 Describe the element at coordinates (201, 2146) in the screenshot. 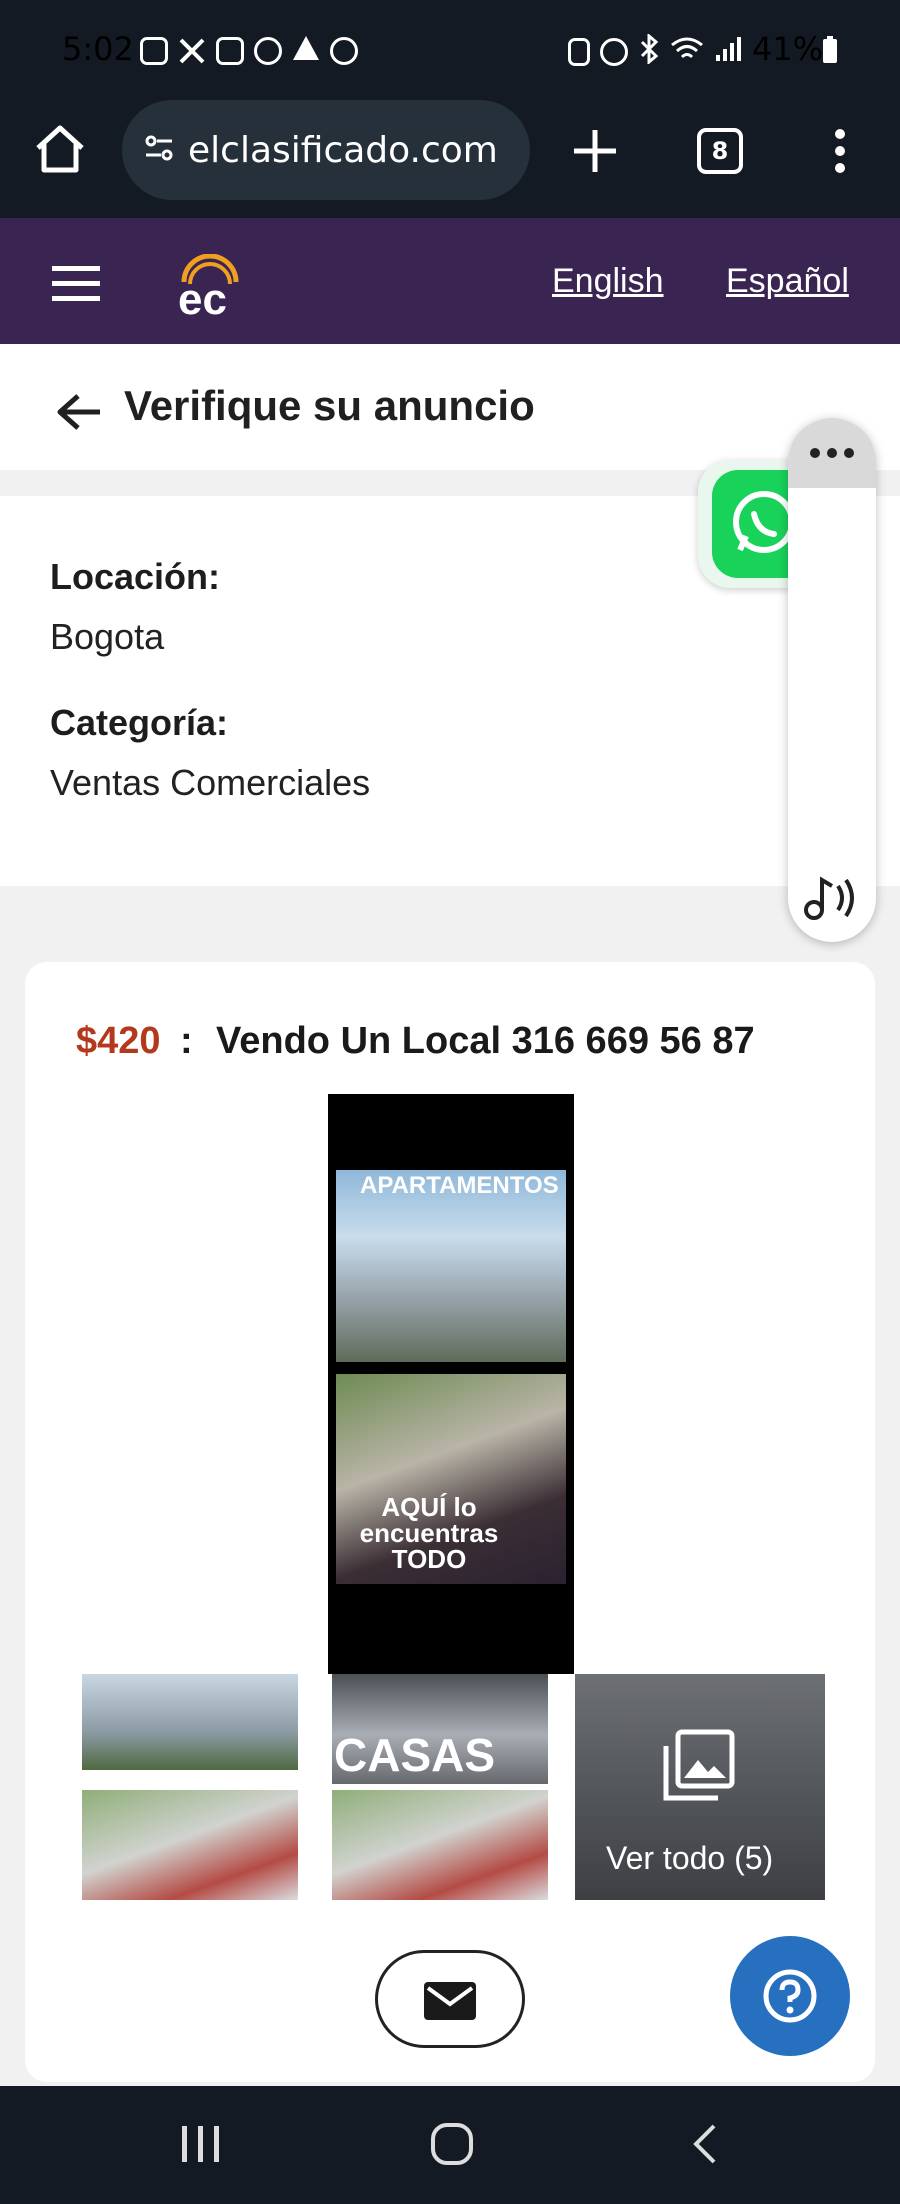

I see `recent-apps-icon` at that location.